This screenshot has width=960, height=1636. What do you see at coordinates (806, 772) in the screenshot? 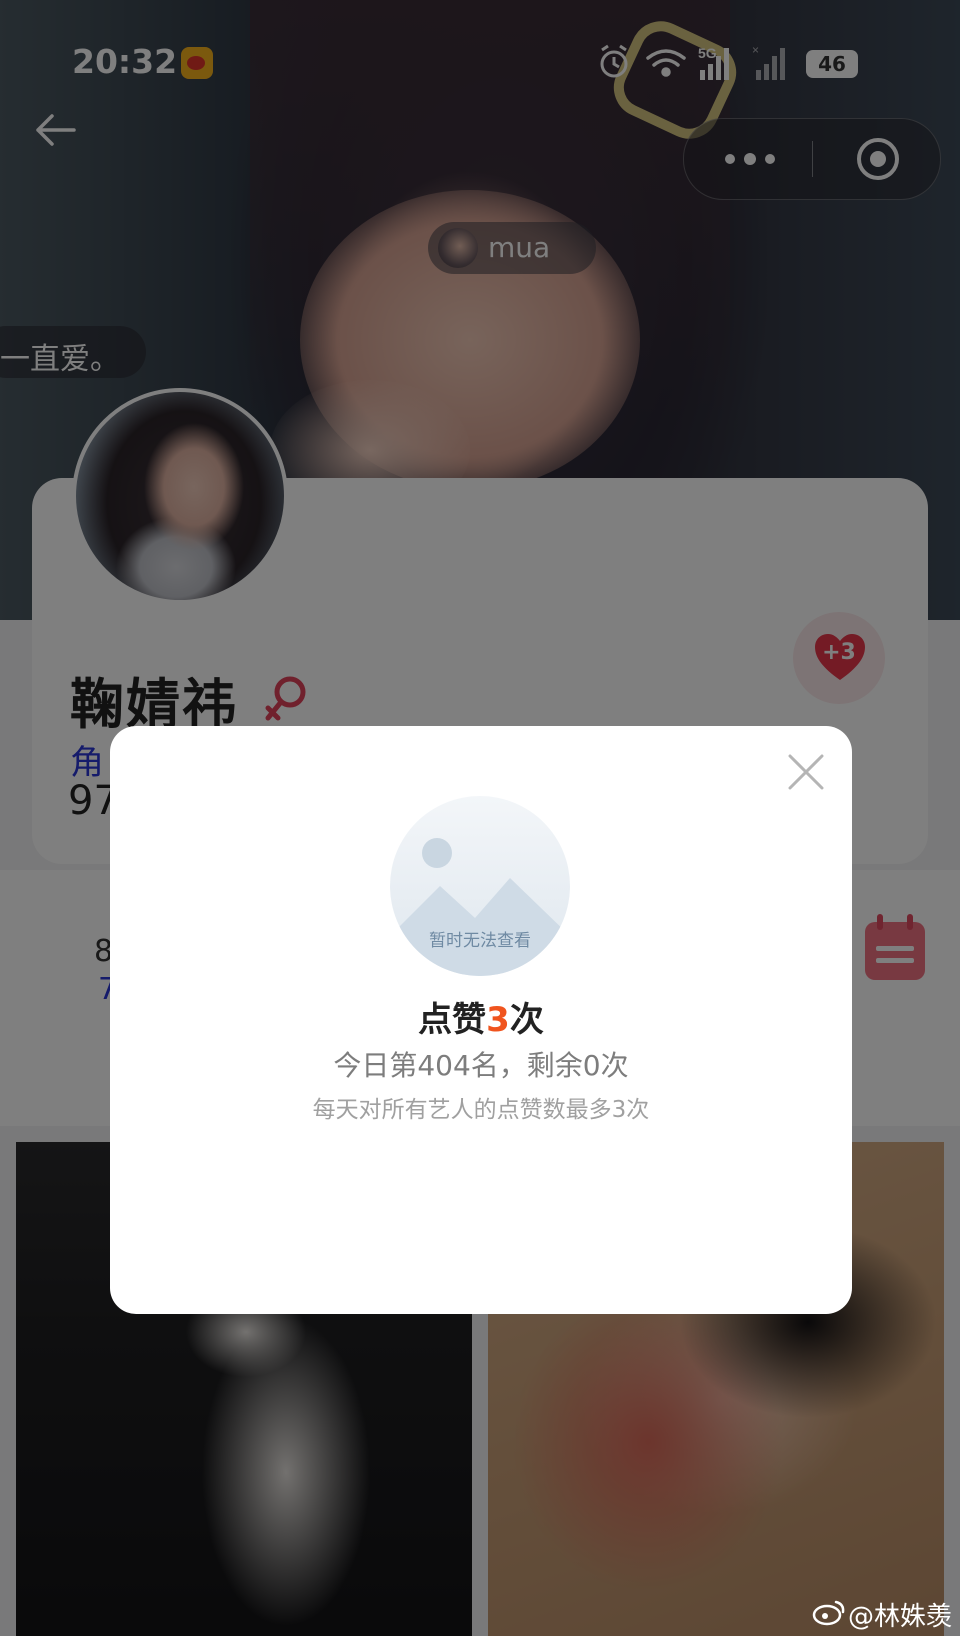
I see `close-icon` at bounding box center [806, 772].